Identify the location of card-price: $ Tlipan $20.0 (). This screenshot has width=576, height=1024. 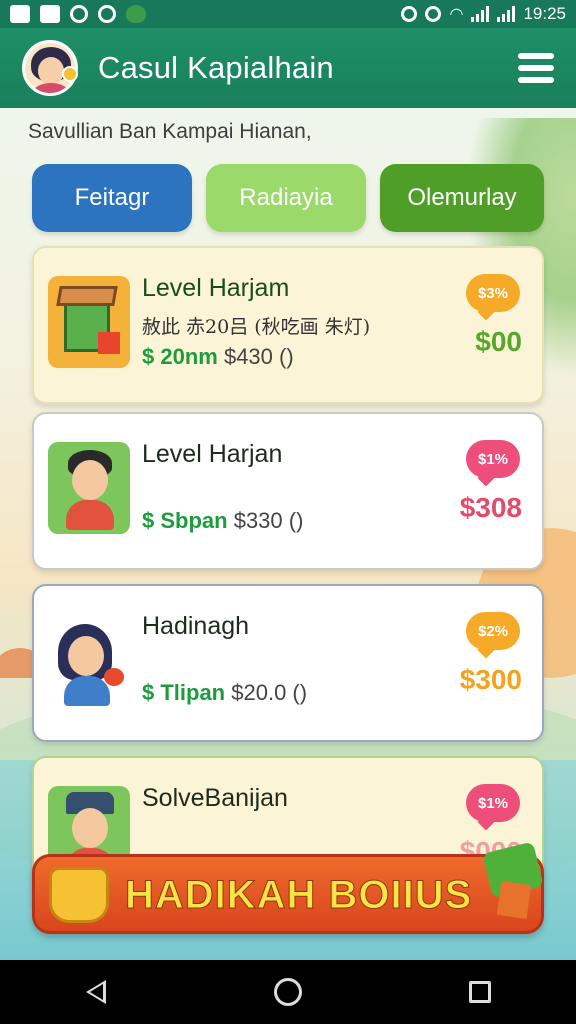
(224, 693).